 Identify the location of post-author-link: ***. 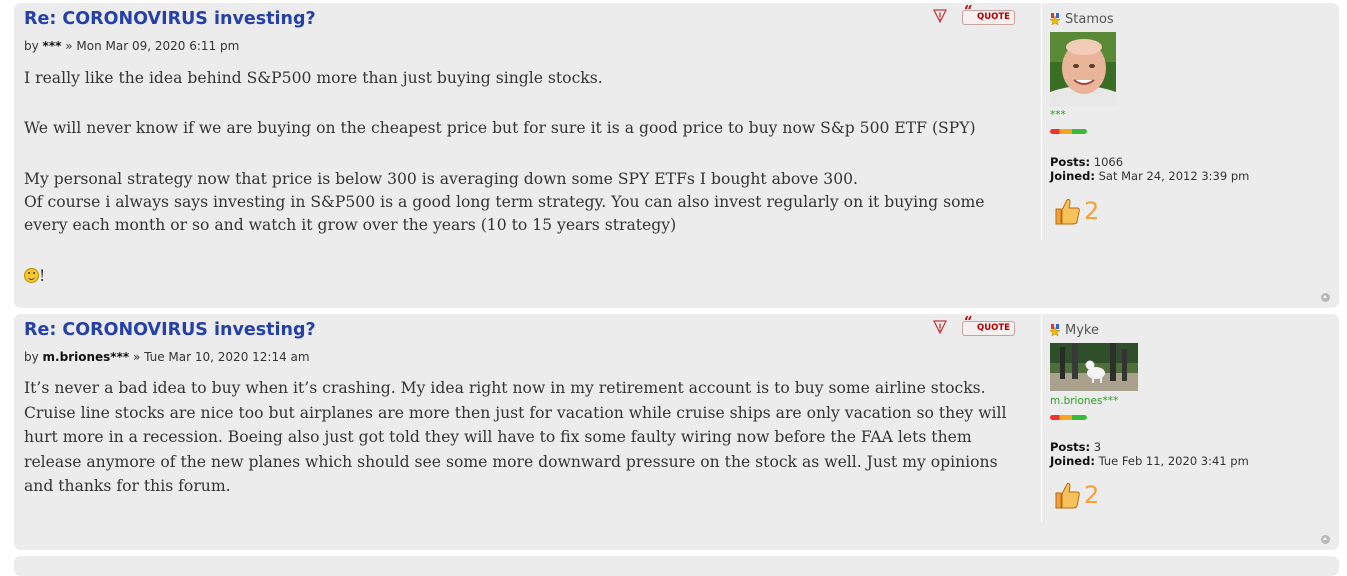
(52, 46).